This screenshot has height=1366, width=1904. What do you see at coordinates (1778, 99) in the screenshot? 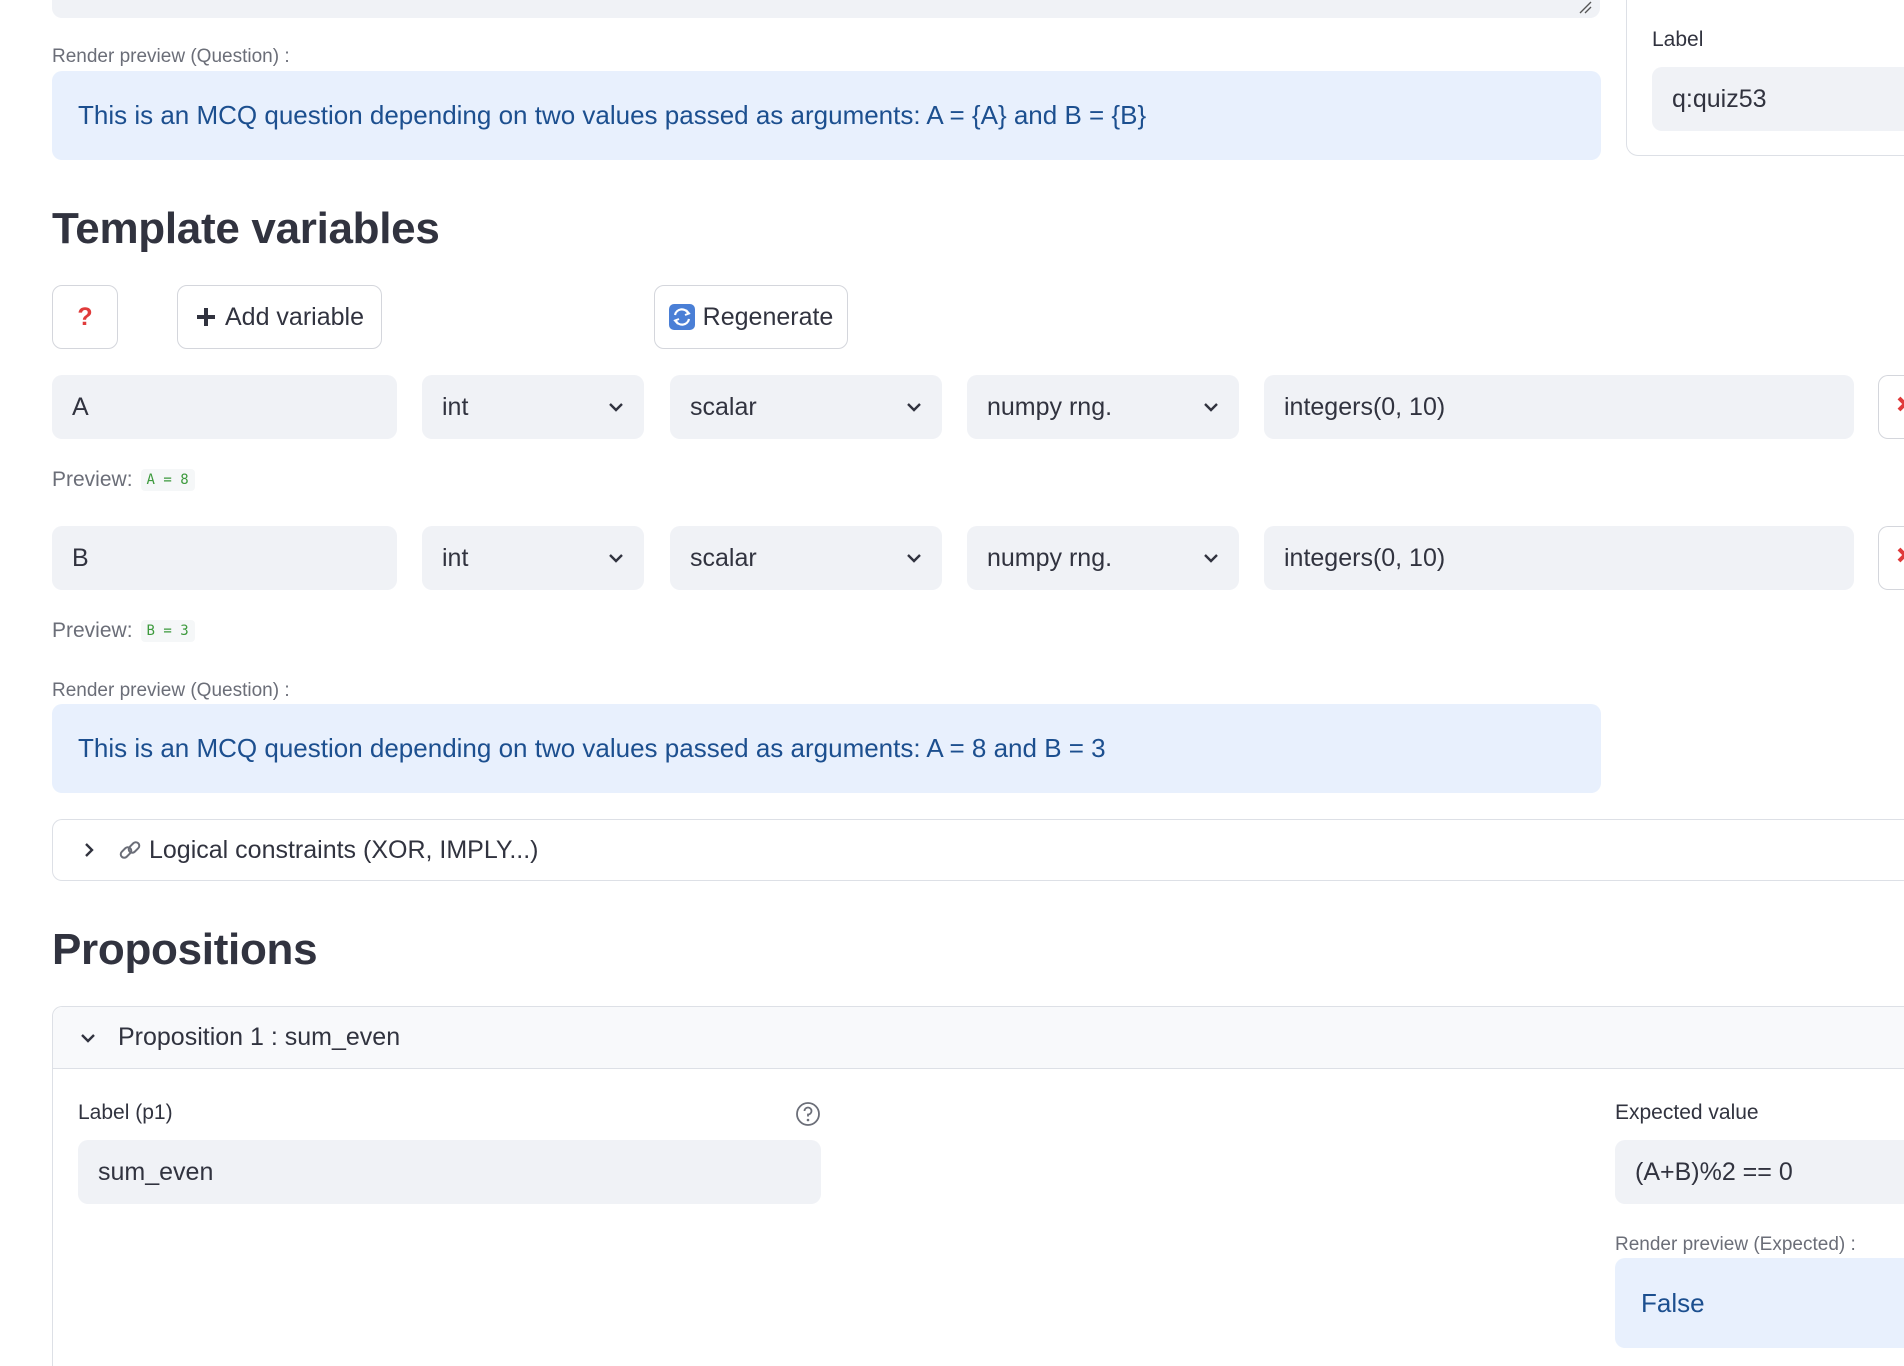
I see `label-input: q:quiz53` at bounding box center [1778, 99].